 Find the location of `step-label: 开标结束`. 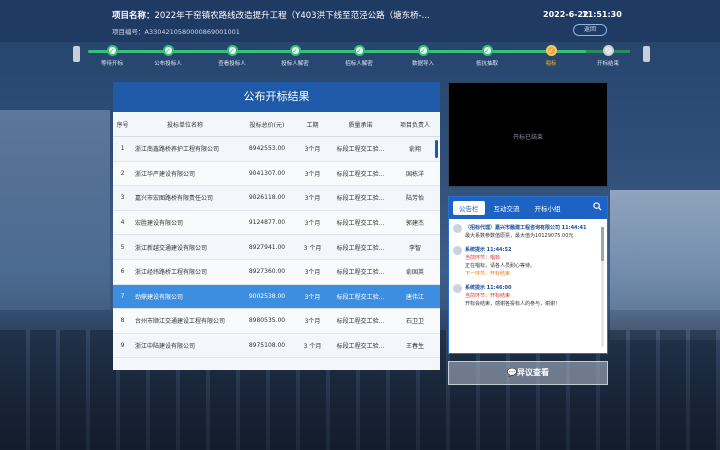

step-label: 开标结束 is located at coordinates (607, 64).